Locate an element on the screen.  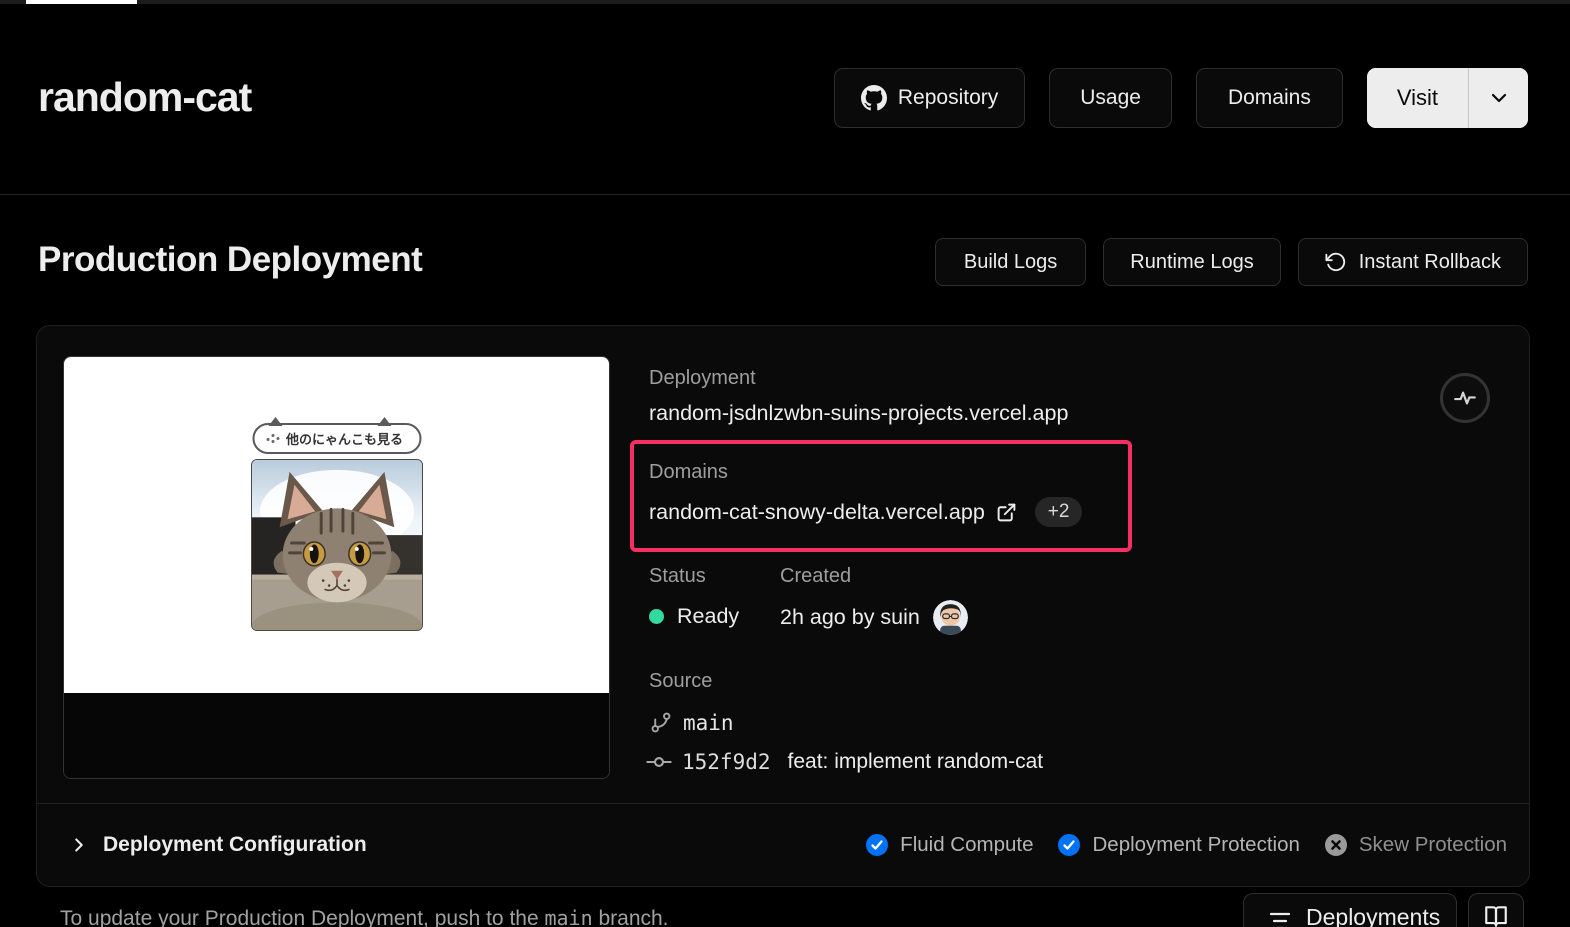
skew-protection-label: Skew Protection is located at coordinates (1432, 844).